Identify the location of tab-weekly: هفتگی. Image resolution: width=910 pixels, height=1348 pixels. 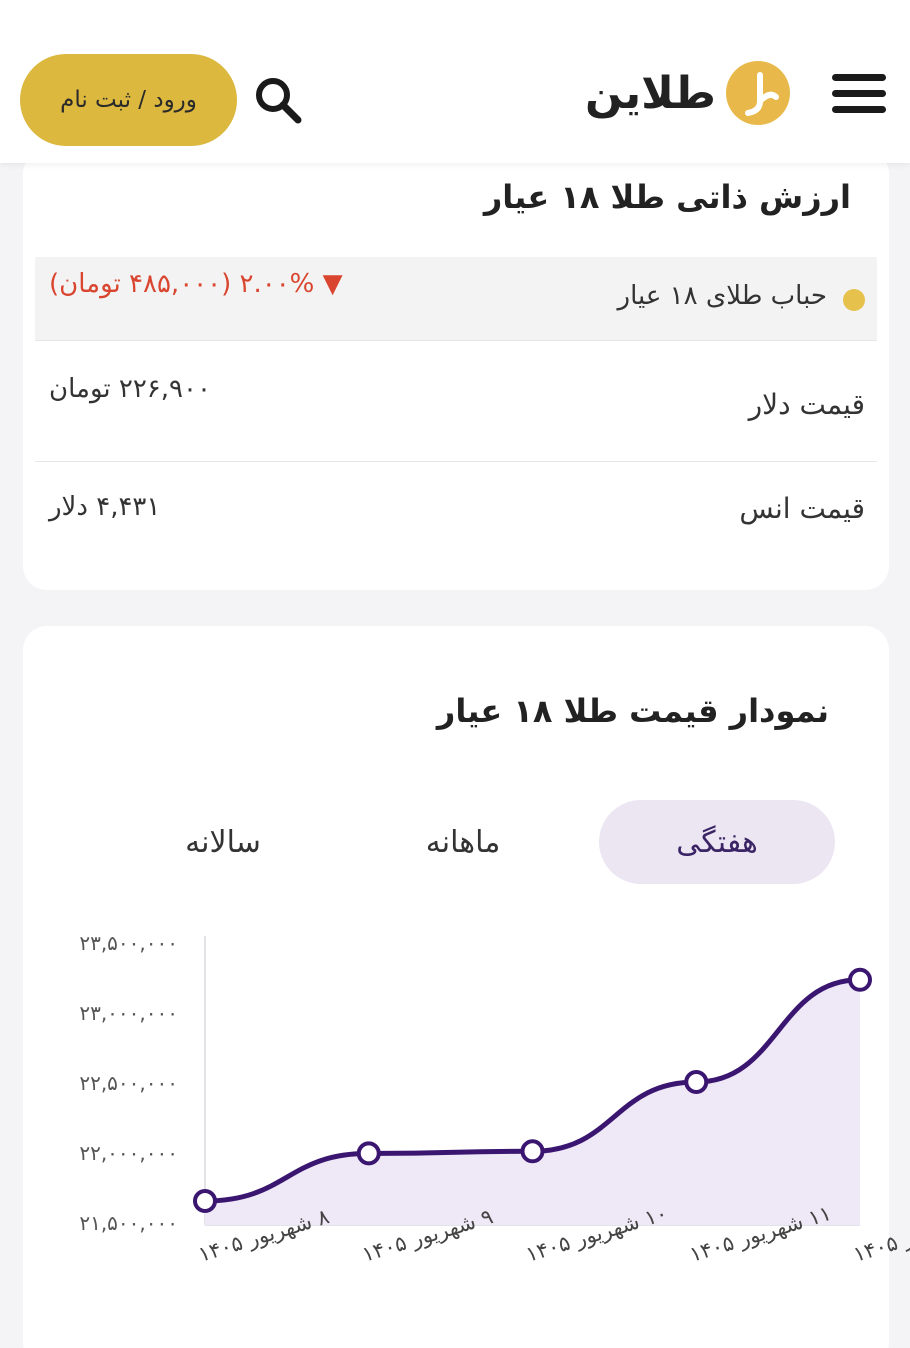
(717, 842).